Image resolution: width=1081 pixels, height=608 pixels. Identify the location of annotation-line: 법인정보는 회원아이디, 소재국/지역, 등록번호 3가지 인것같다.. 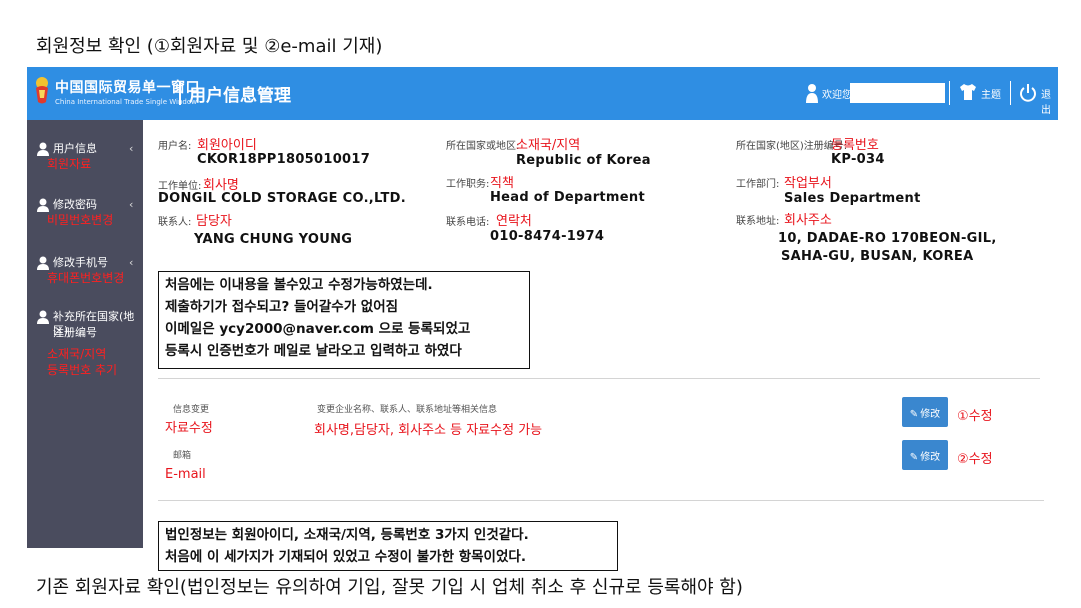
(347, 535).